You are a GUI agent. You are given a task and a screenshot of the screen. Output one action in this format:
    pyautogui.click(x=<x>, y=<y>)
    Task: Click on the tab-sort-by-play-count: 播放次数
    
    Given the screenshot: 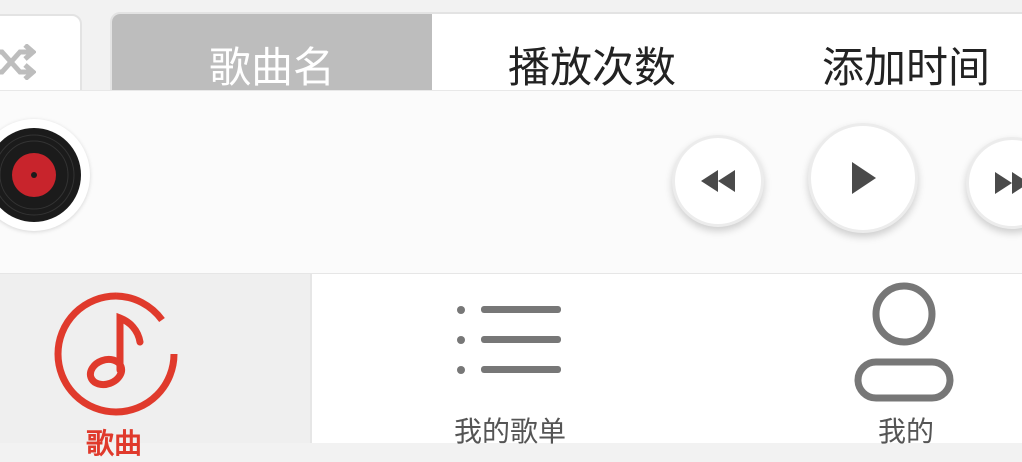 What is the action you would take?
    pyautogui.click(x=592, y=57)
    